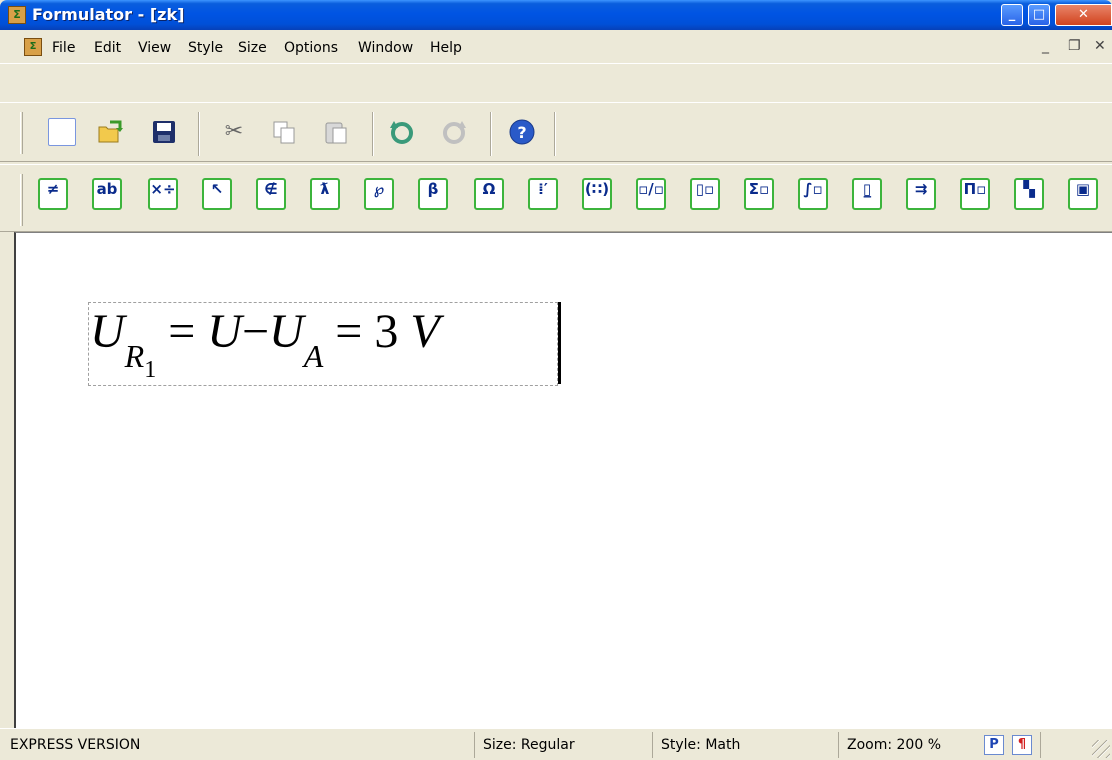 This screenshot has width=1112, height=760. I want to click on maximize-button: □, so click(1039, 15).